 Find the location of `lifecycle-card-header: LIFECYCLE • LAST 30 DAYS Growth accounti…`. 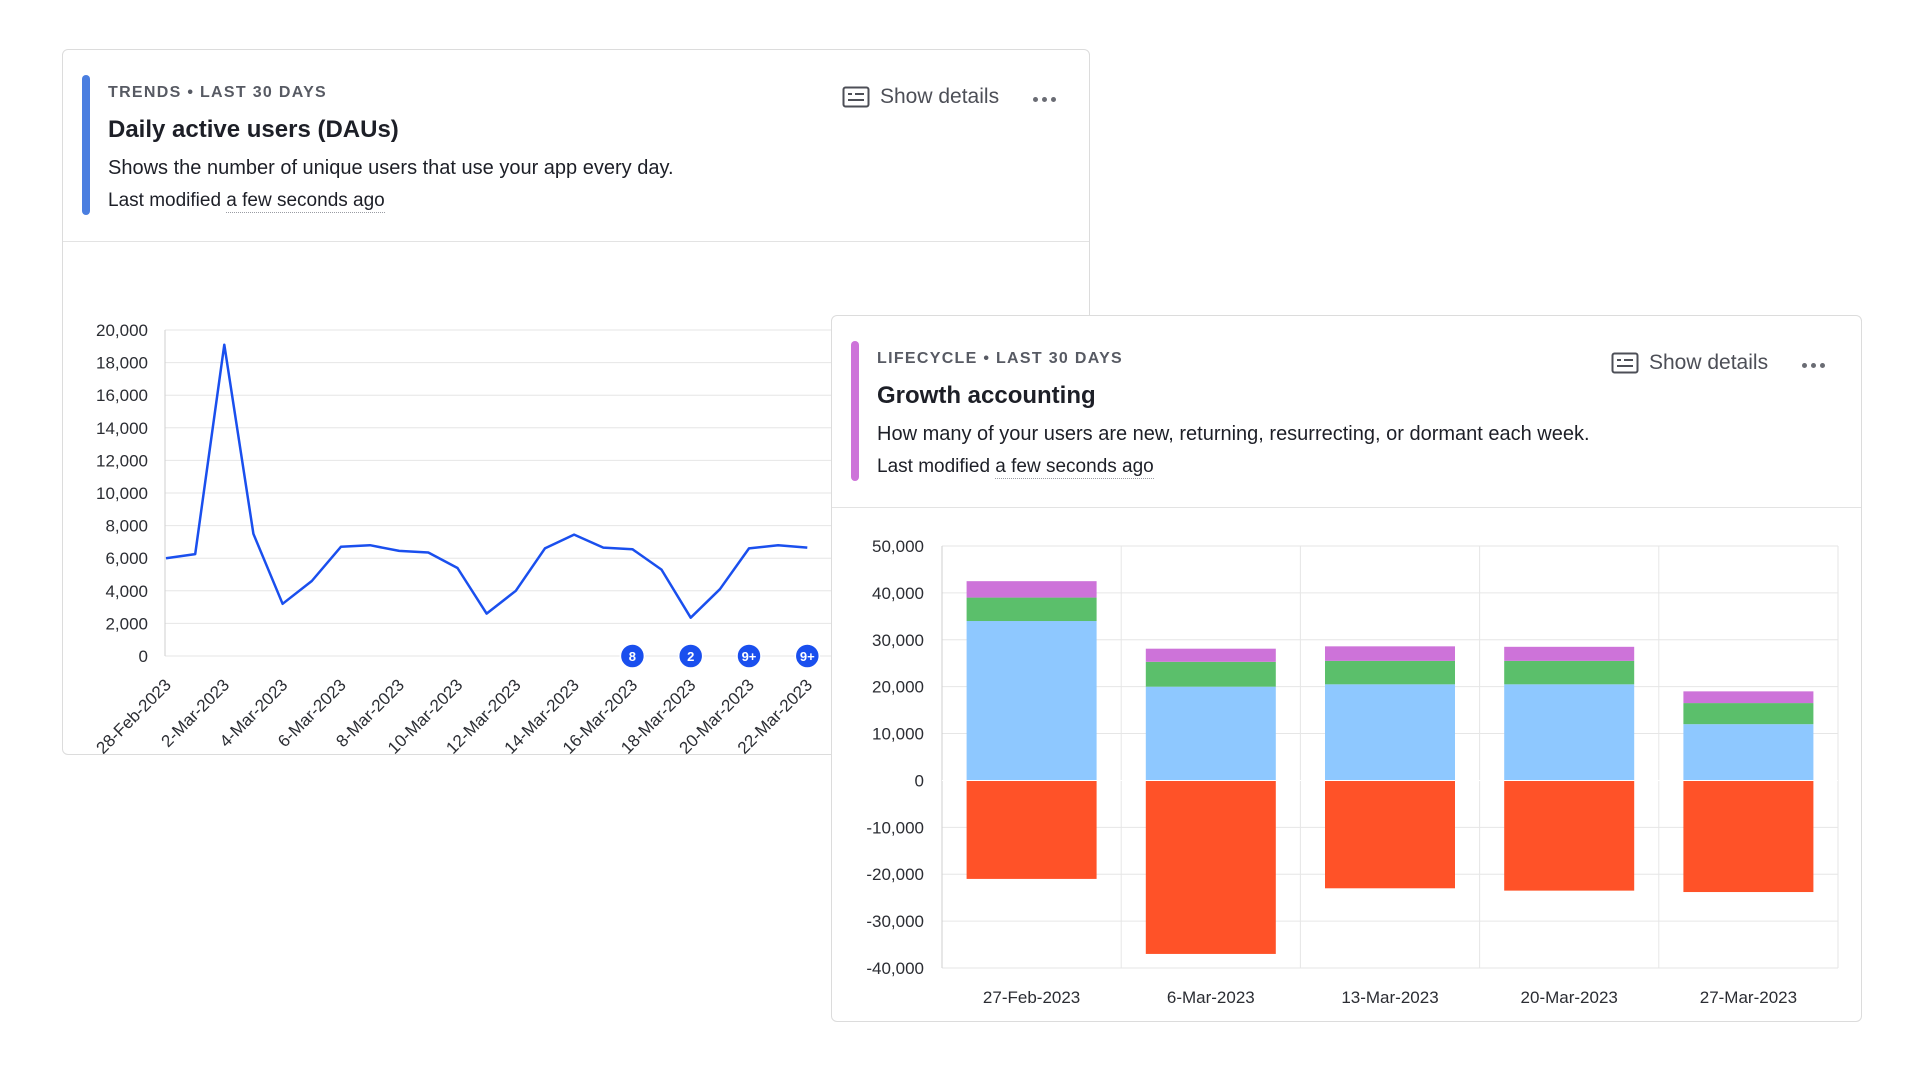

lifecycle-card-header: LIFECYCLE • LAST 30 DAYS Growth accounti… is located at coordinates (1346, 412).